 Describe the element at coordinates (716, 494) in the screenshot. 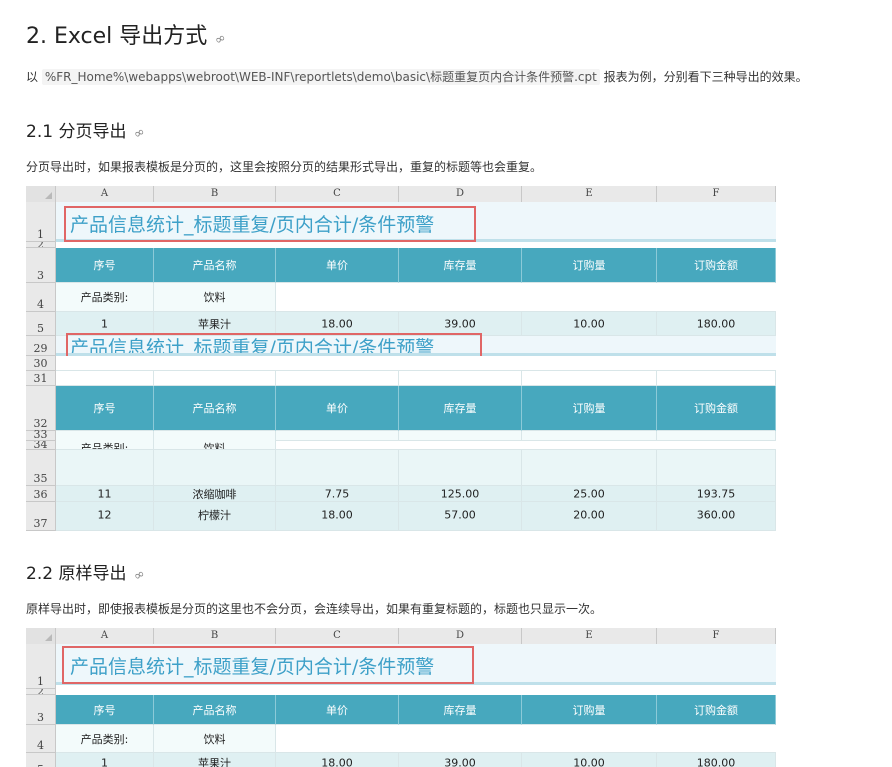

I see `table-cell: 193.75` at that location.